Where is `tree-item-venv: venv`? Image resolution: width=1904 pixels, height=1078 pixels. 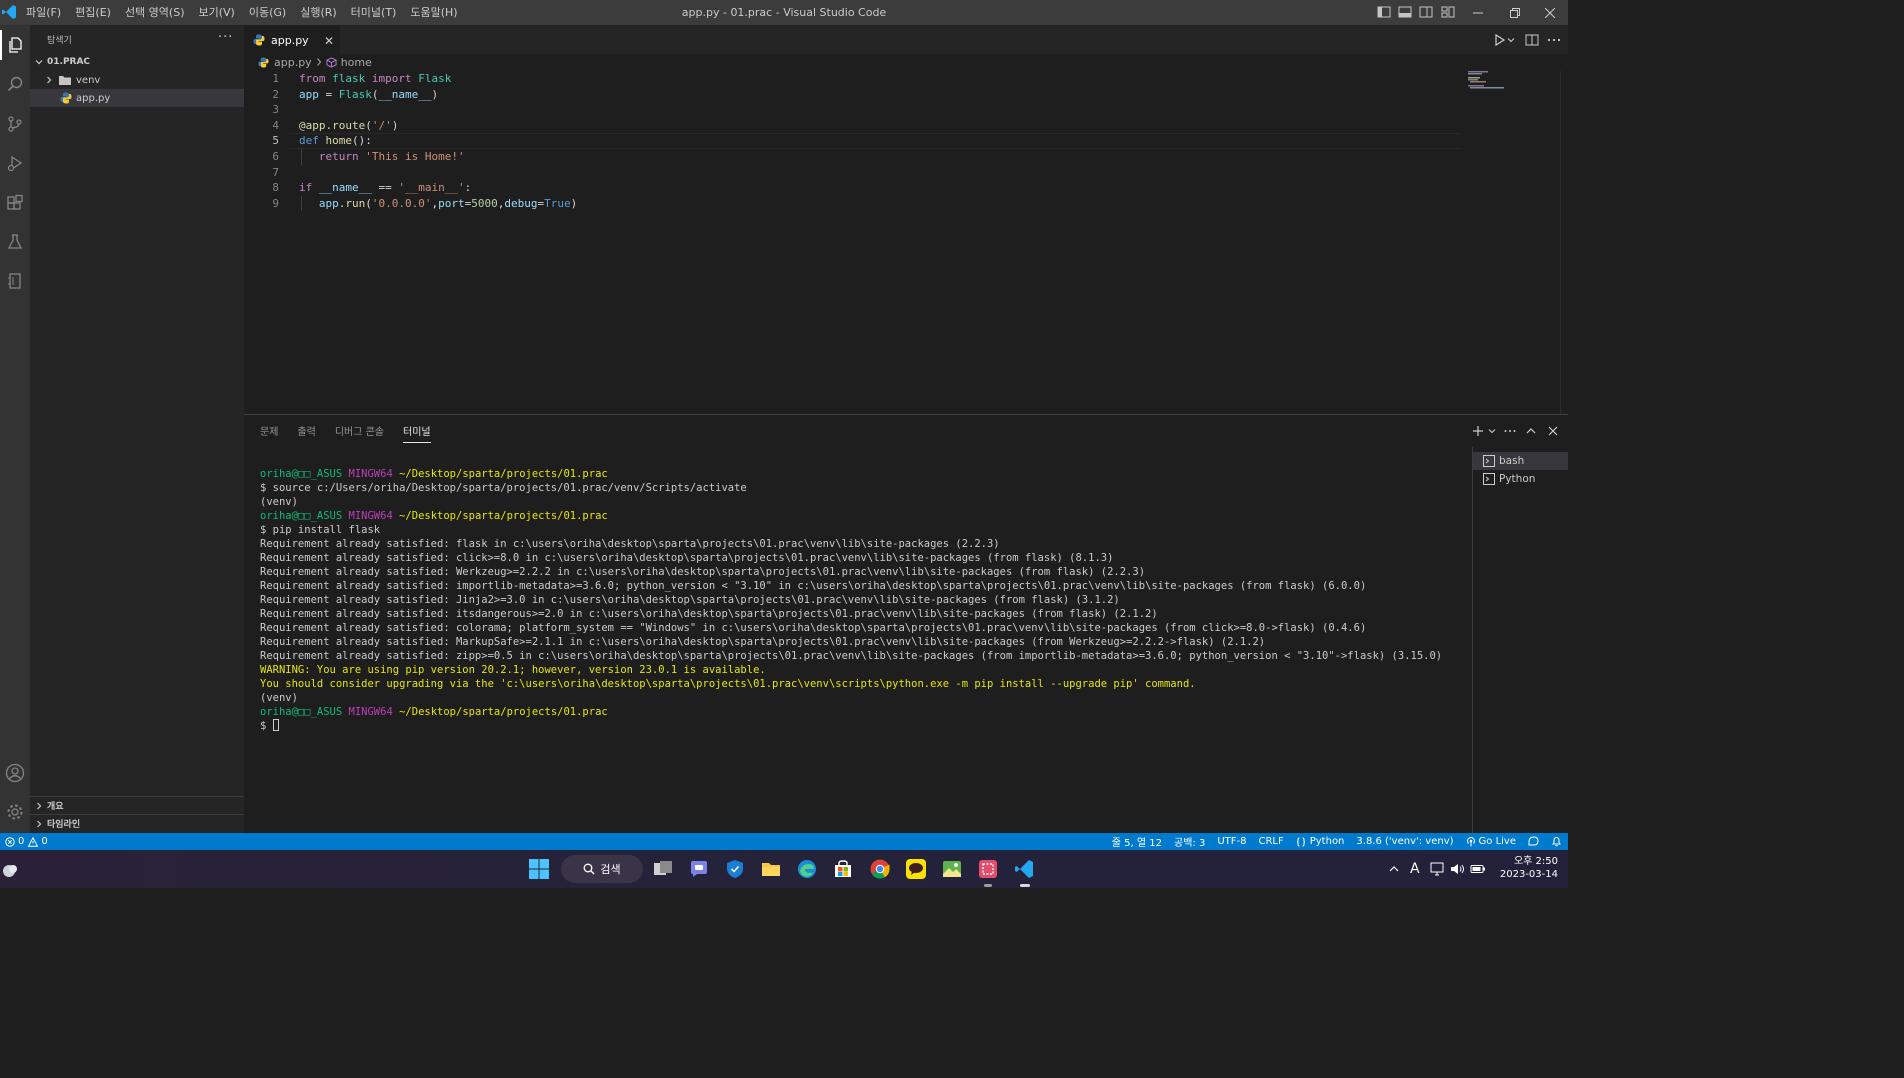
tree-item-venv: venv is located at coordinates (137, 80).